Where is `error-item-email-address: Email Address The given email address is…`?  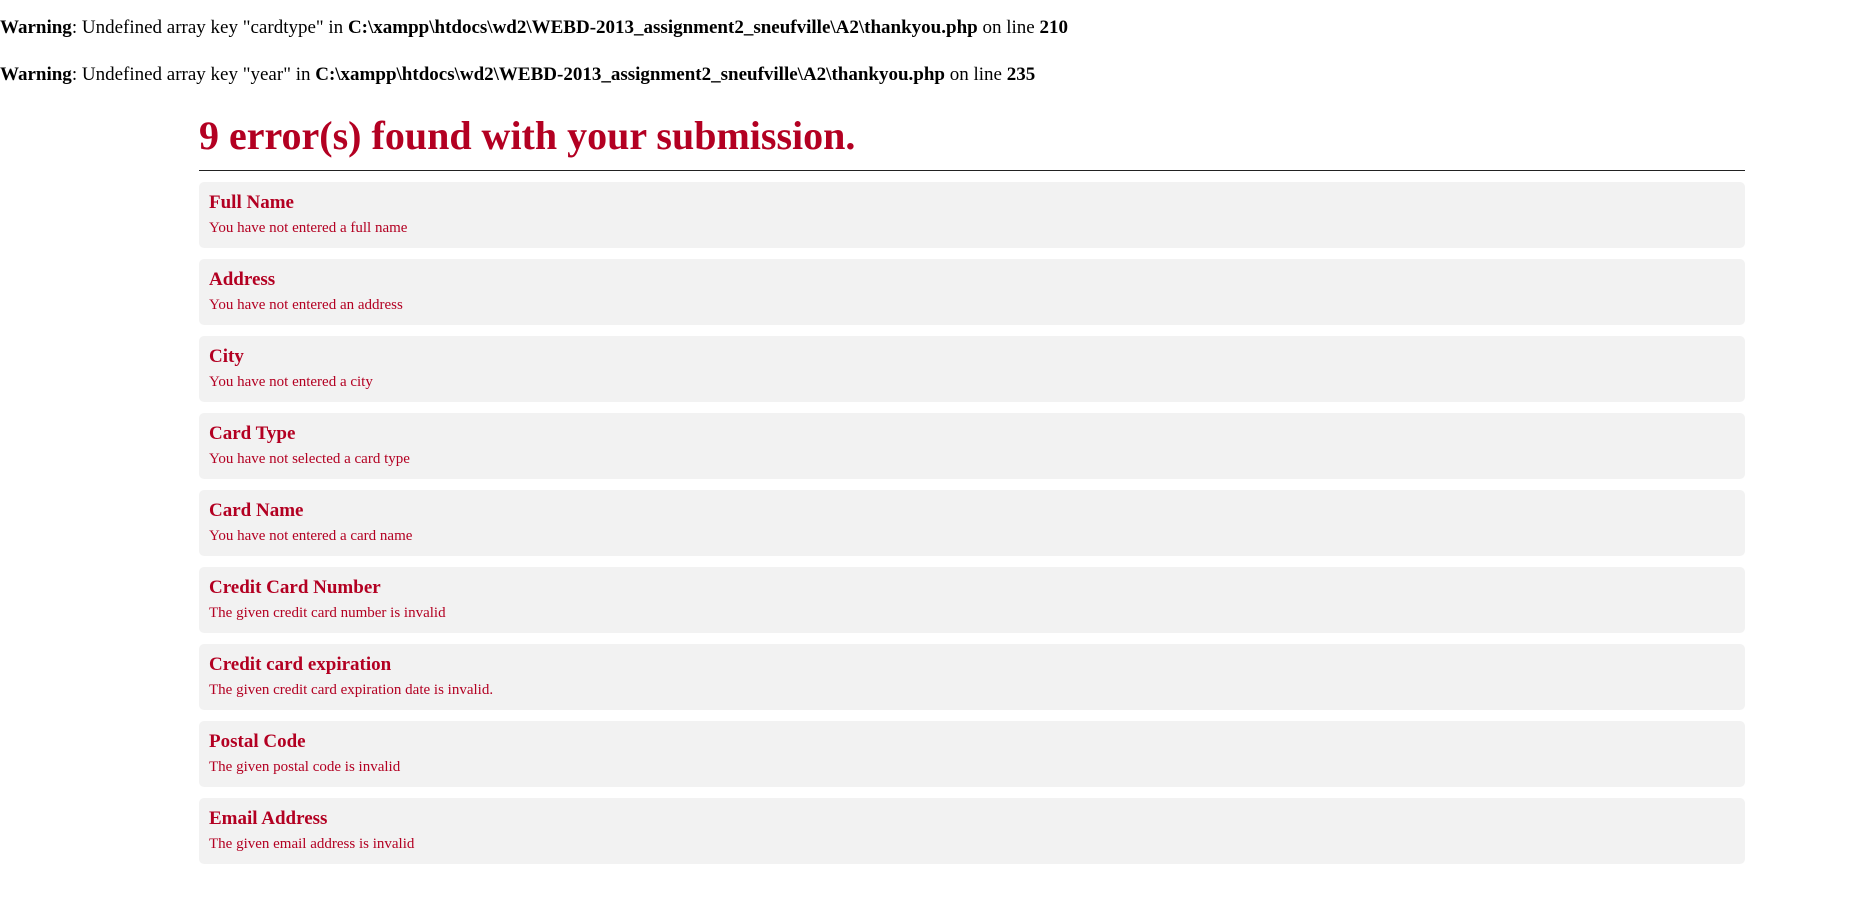 error-item-email-address: Email Address The given email address is… is located at coordinates (972, 831).